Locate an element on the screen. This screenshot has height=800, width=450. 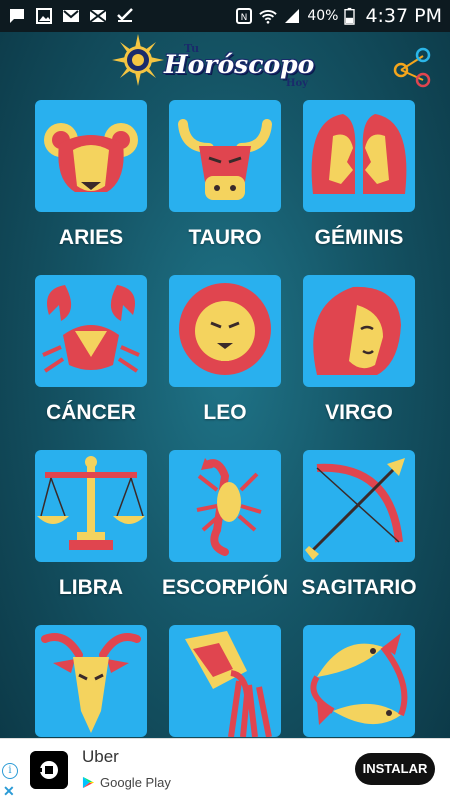
uber-logo-icon is located at coordinates (49, 770).